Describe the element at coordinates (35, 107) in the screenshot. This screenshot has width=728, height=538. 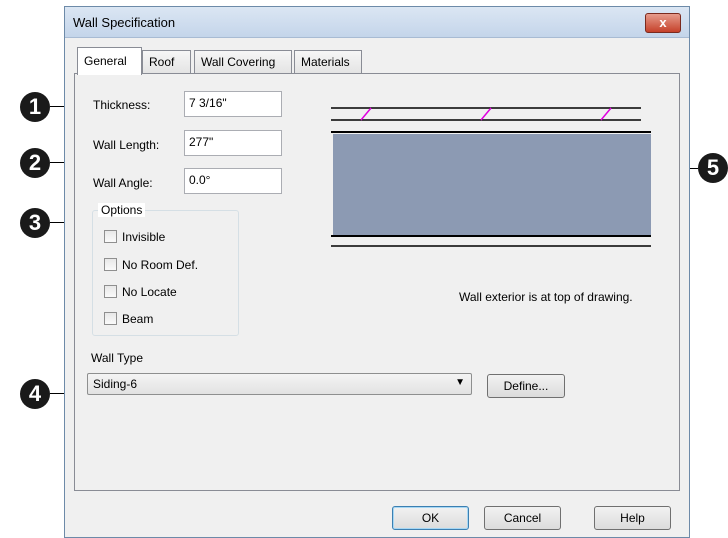
I see `callout-1: 1` at that location.